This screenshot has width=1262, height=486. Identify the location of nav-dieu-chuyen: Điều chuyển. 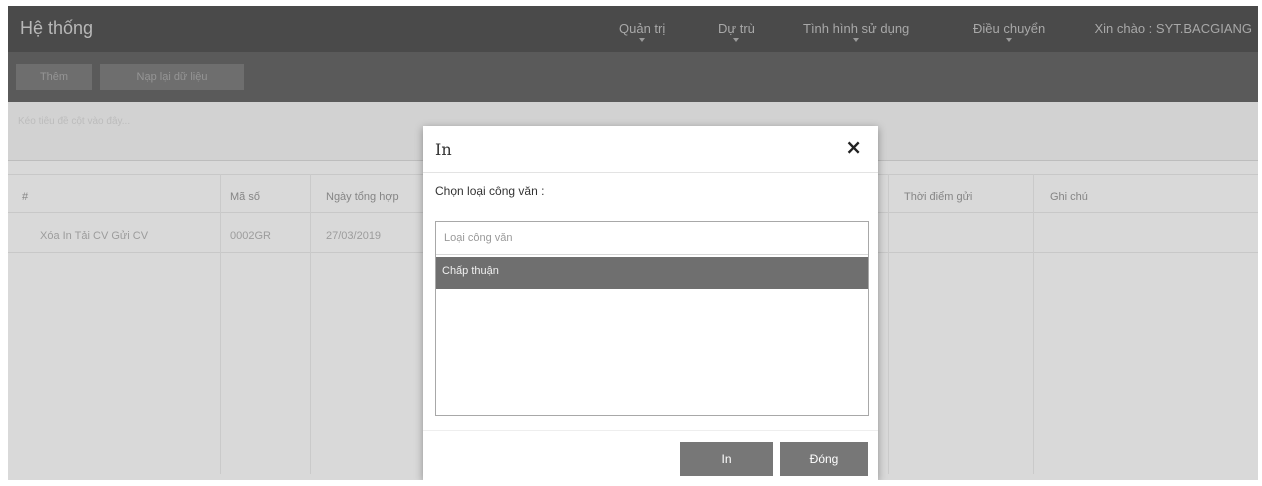
(1009, 31).